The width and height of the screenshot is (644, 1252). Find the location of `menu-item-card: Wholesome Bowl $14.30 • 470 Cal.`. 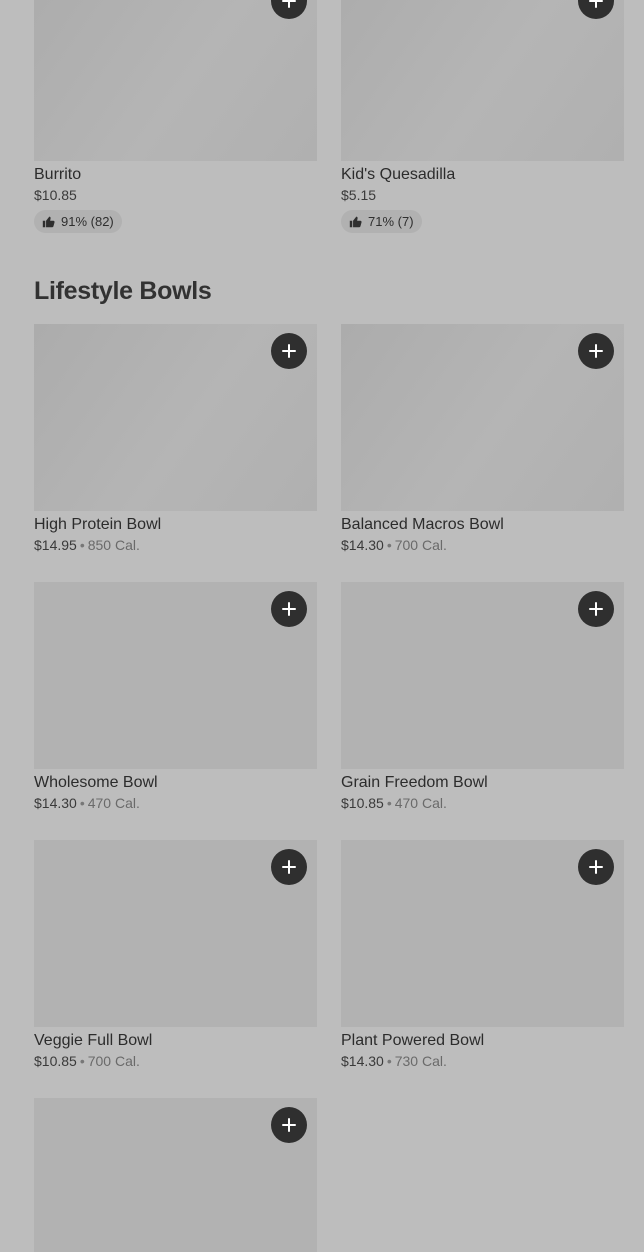

menu-item-card: Wholesome Bowl $14.30 • 470 Cal. is located at coordinates (175, 697).